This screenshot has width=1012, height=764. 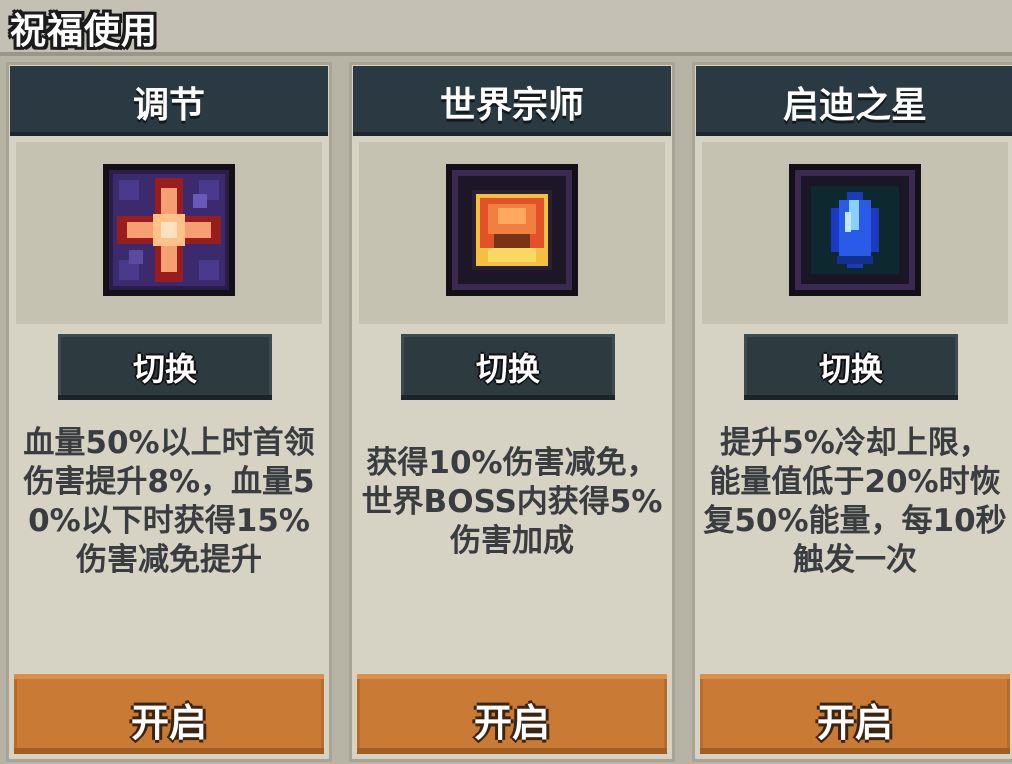 I want to click on card-description: 获得10%伤害减免， 世界BOSS内获得5% 伤害加成, so click(x=512, y=502).